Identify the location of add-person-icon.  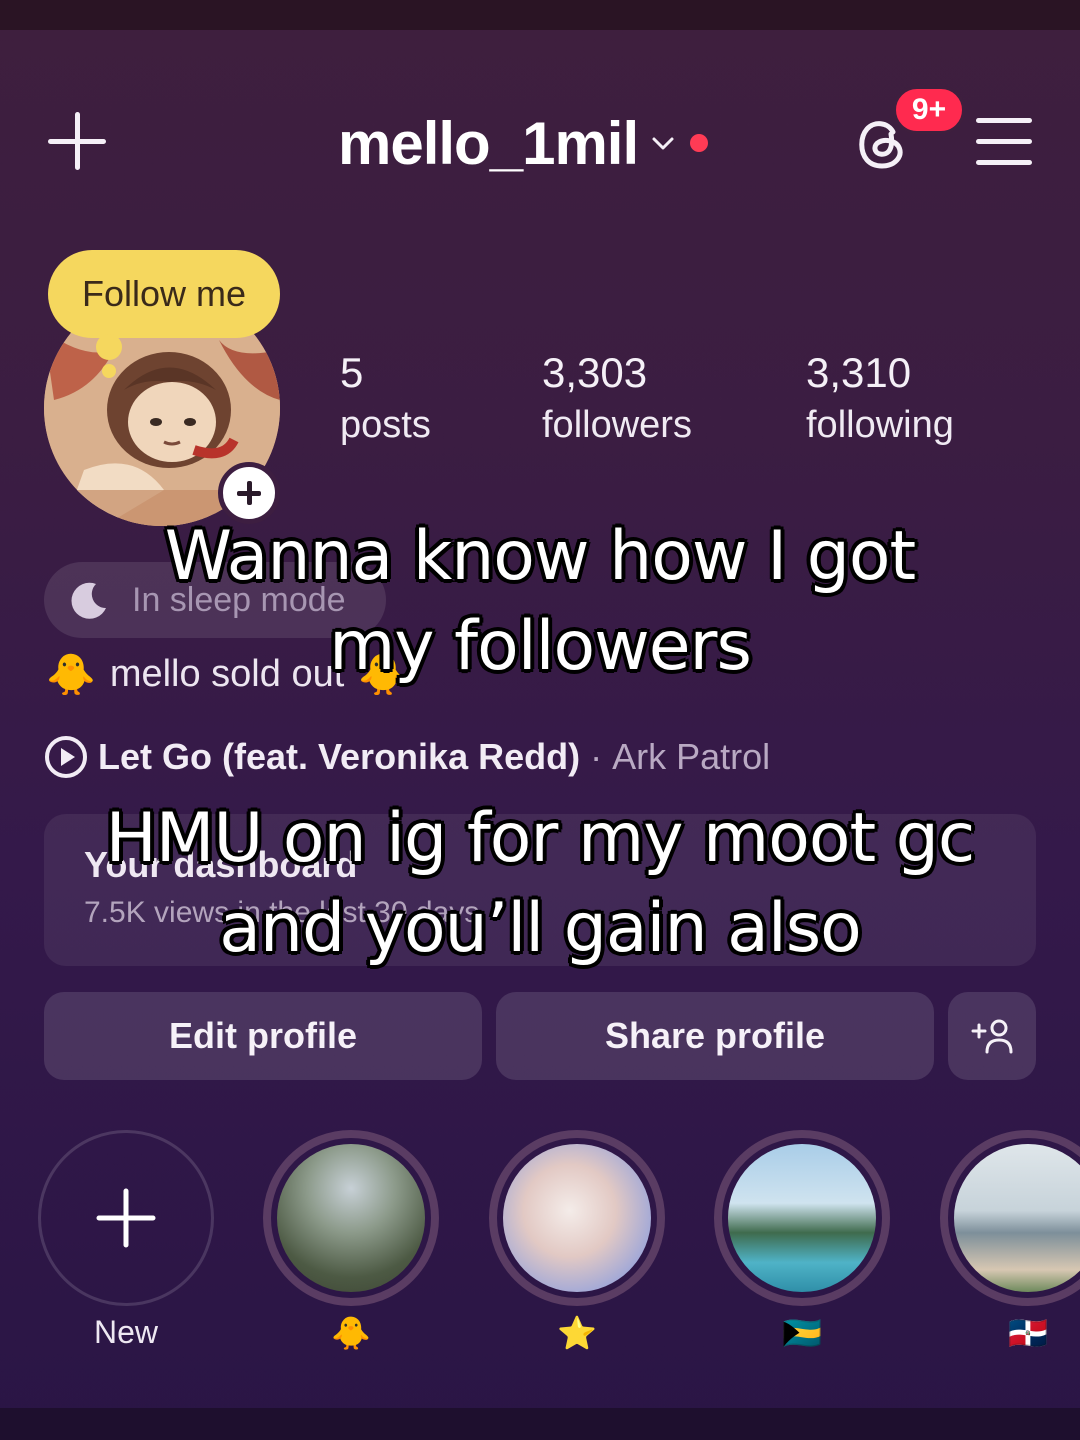
(992, 1036).